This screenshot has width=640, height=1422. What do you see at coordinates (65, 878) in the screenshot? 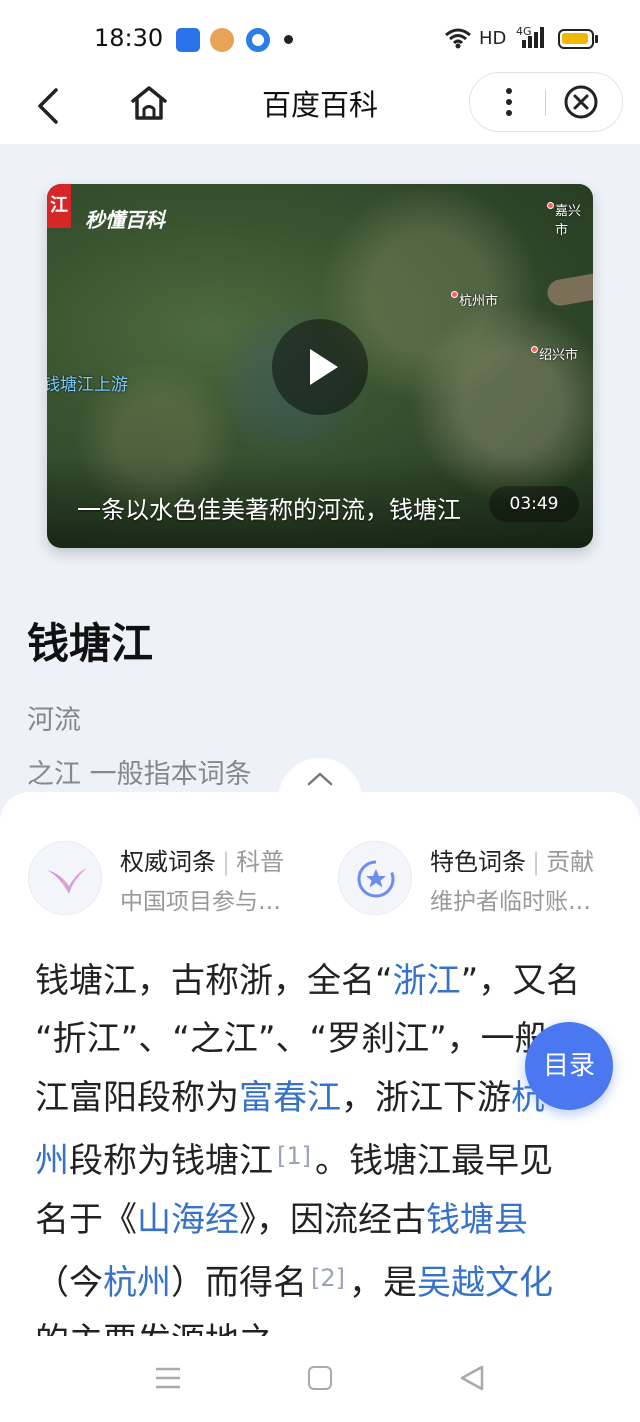
I see `authority-badge-icon` at bounding box center [65, 878].